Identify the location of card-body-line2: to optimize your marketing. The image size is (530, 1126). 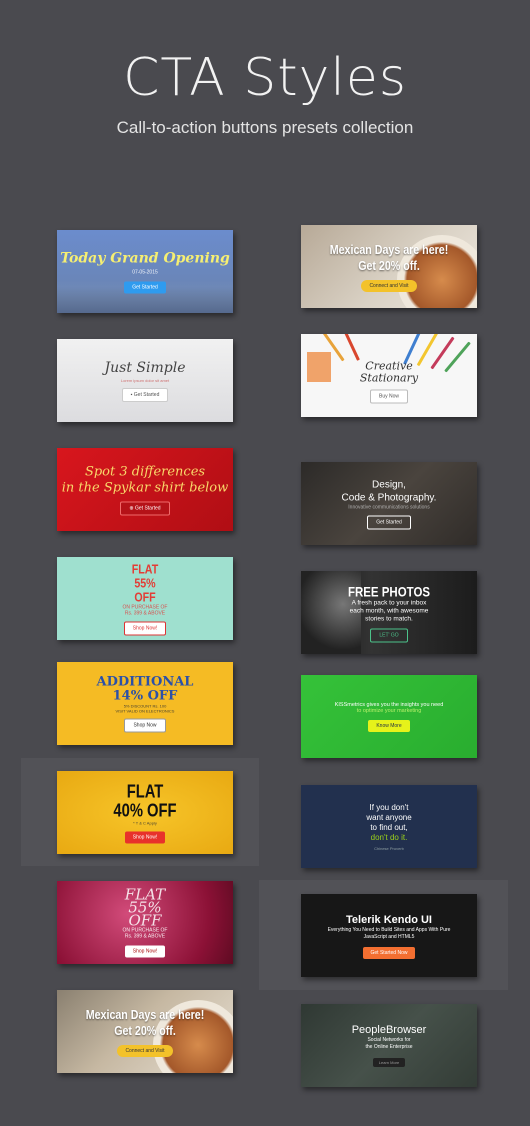
(389, 710).